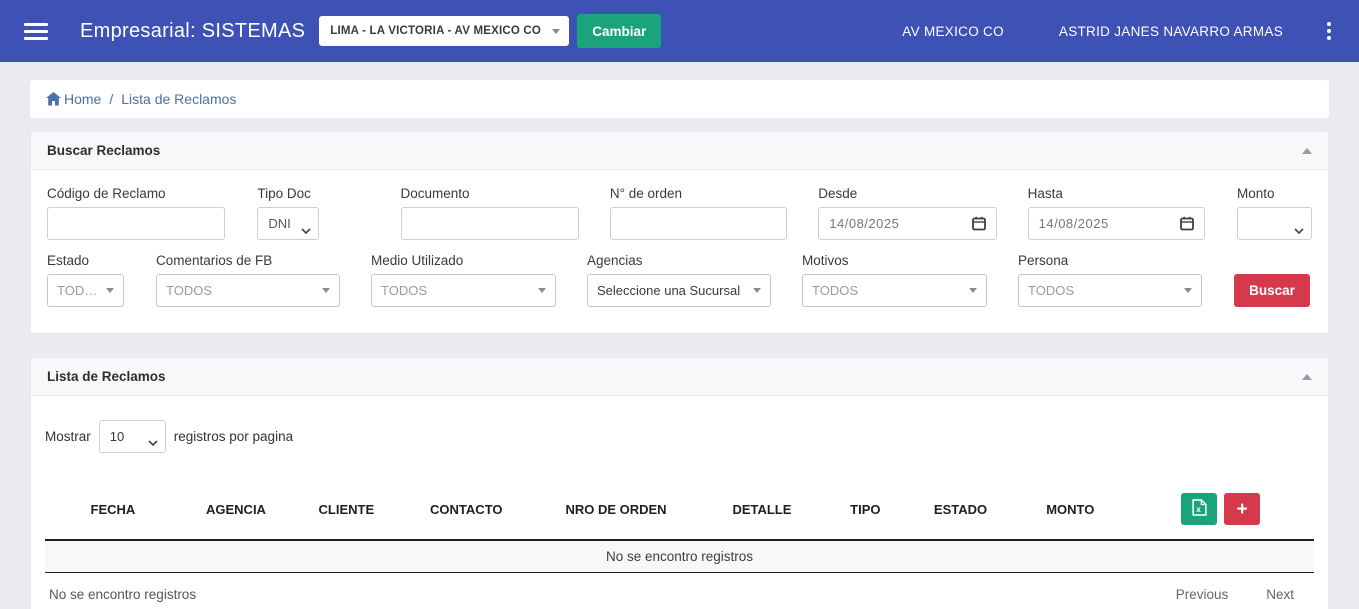  I want to click on hasta-date-input: 14/08/2025, so click(1116, 223).